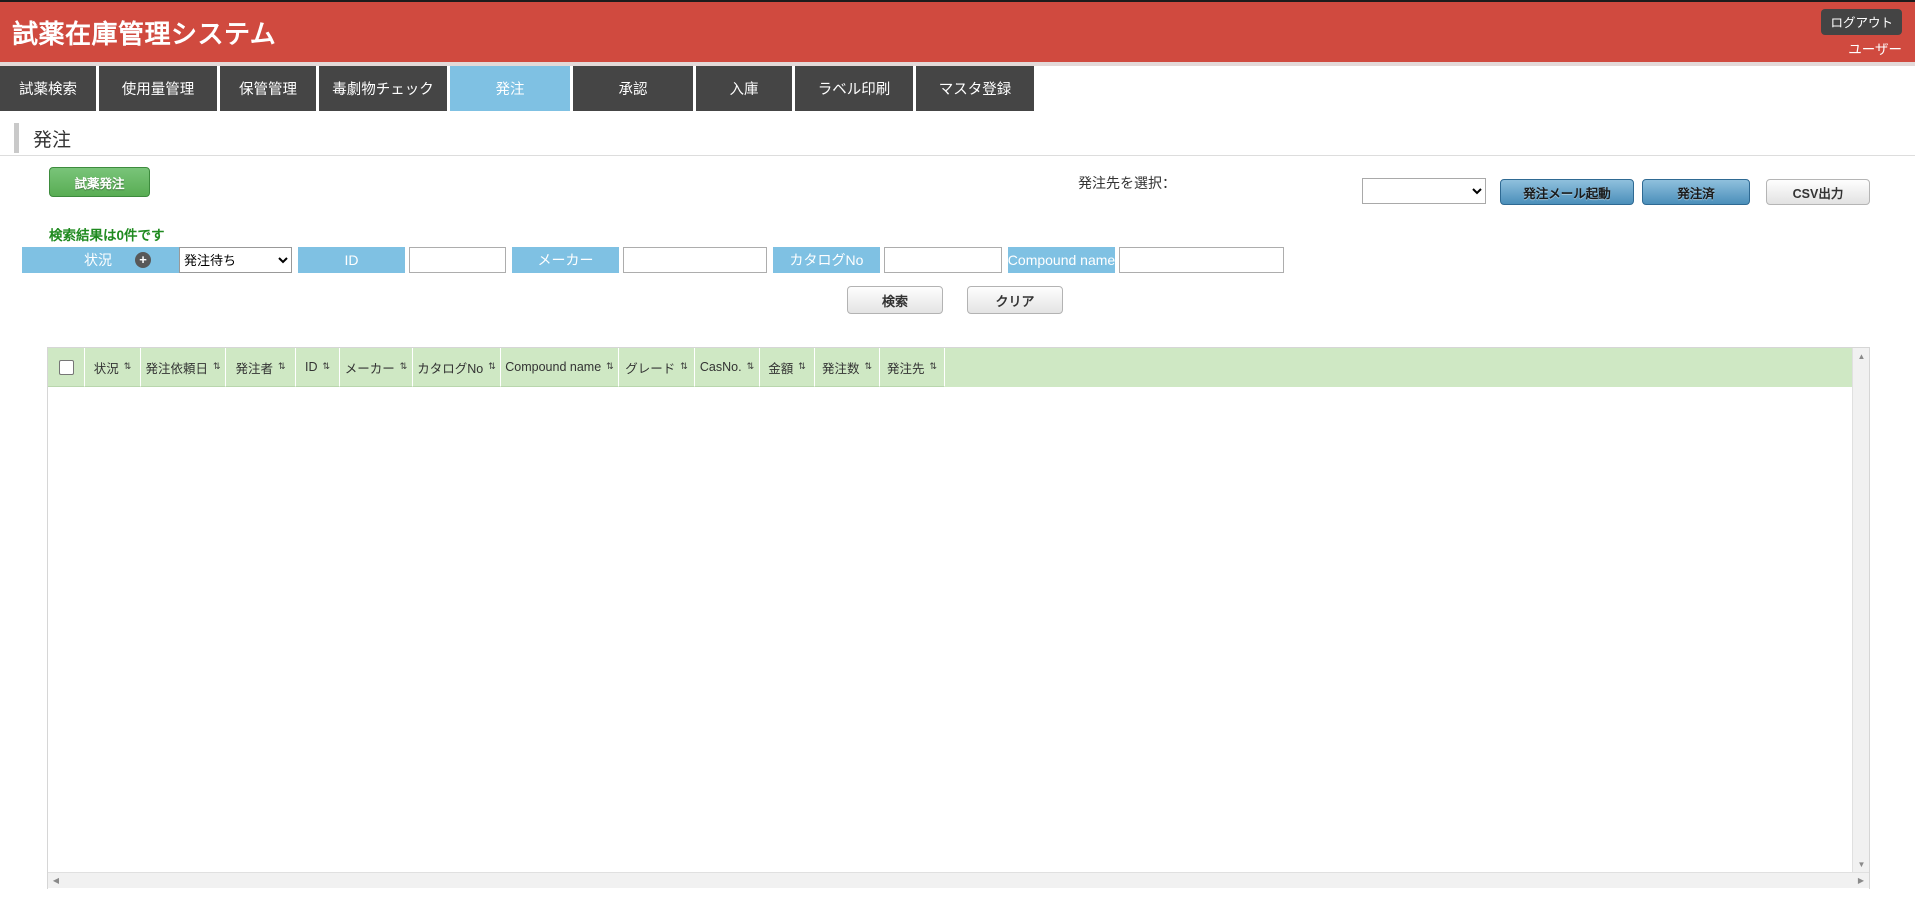 The image size is (1915, 919). What do you see at coordinates (16, 138) in the screenshot?
I see `title-accent-bar` at bounding box center [16, 138].